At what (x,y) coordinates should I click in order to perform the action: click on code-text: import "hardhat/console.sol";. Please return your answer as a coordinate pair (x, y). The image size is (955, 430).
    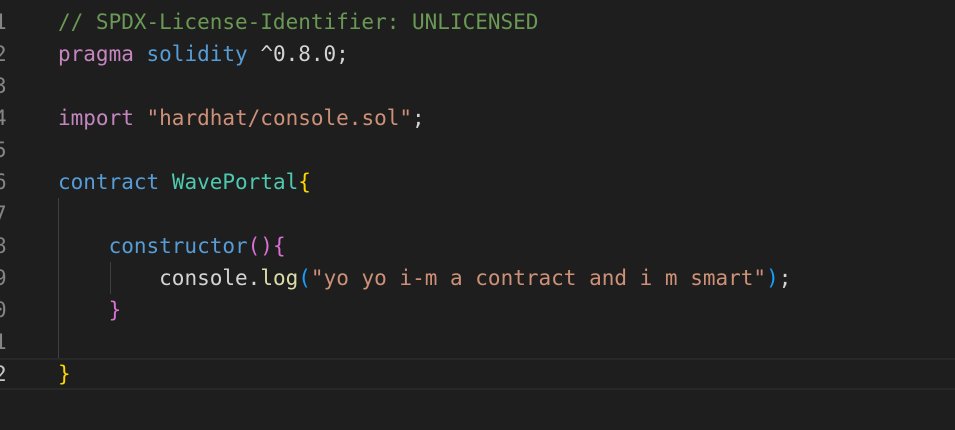
    Looking at the image, I should click on (241, 118).